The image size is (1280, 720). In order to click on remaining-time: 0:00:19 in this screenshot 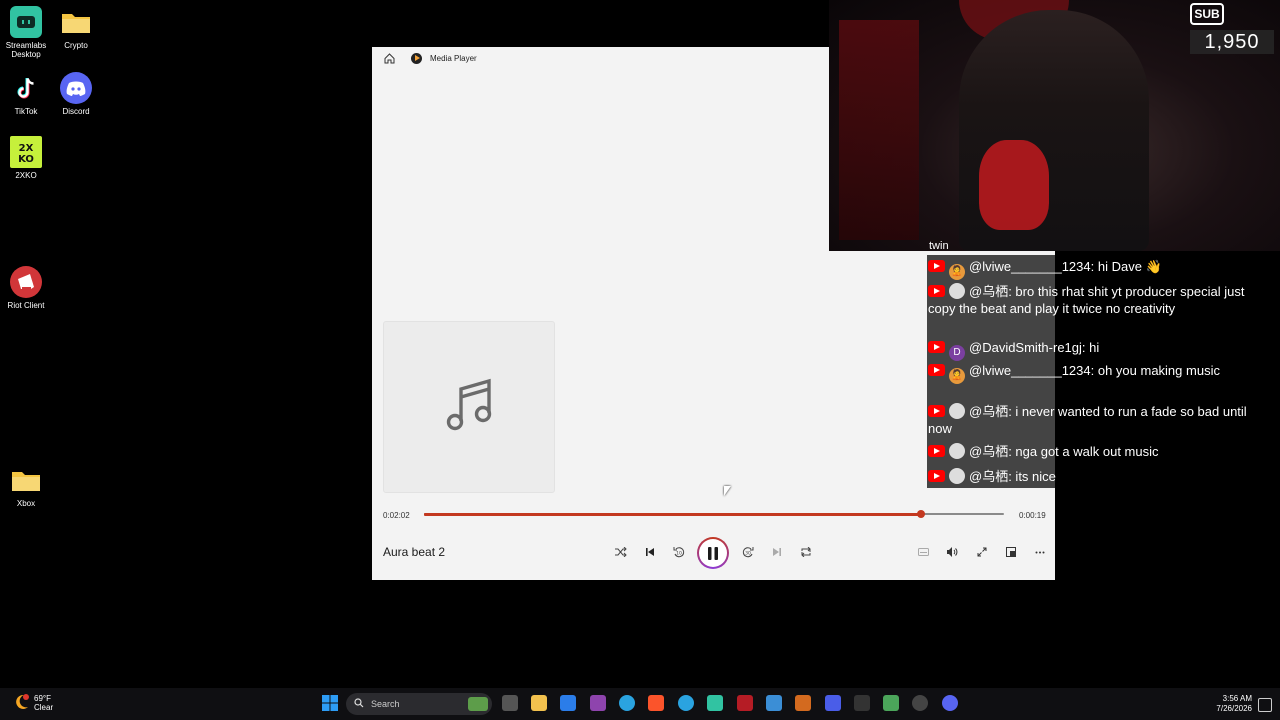, I will do `click(1032, 515)`.